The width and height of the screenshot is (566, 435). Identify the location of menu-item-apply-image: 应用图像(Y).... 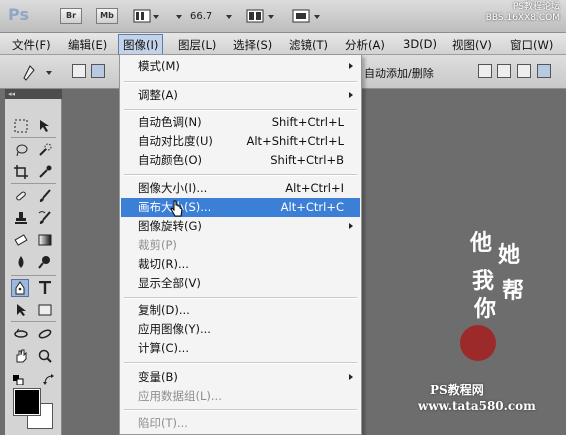
(240, 329).